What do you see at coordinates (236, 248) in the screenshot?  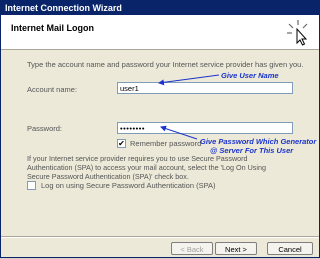 I see `next-button: Next >` at bounding box center [236, 248].